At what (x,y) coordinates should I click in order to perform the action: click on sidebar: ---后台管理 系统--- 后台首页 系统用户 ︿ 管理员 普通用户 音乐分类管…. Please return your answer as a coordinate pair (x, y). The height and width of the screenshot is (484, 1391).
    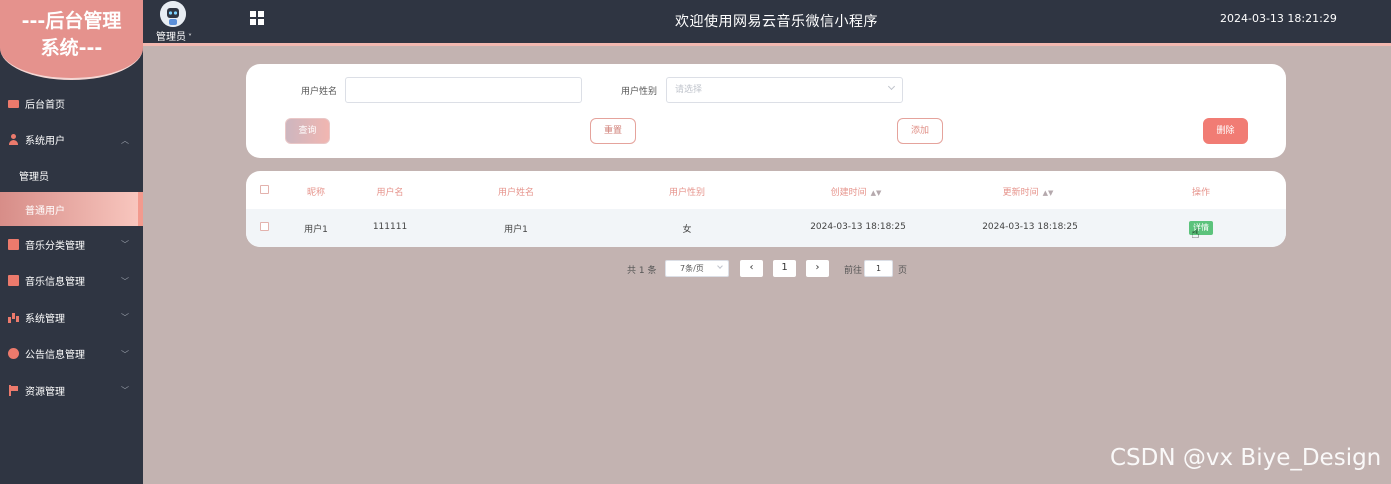
    Looking at the image, I should click on (71, 242).